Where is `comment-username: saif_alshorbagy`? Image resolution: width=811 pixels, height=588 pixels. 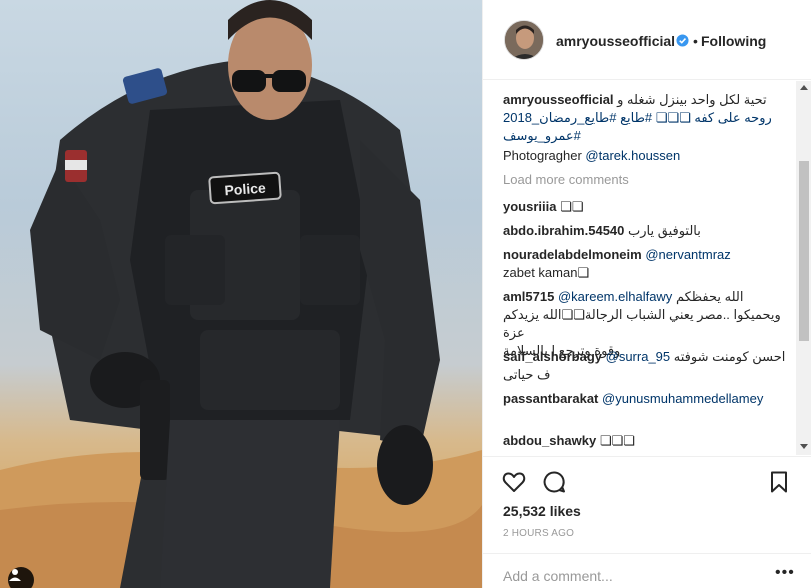
comment-username: saif_alshorbagy is located at coordinates (552, 356).